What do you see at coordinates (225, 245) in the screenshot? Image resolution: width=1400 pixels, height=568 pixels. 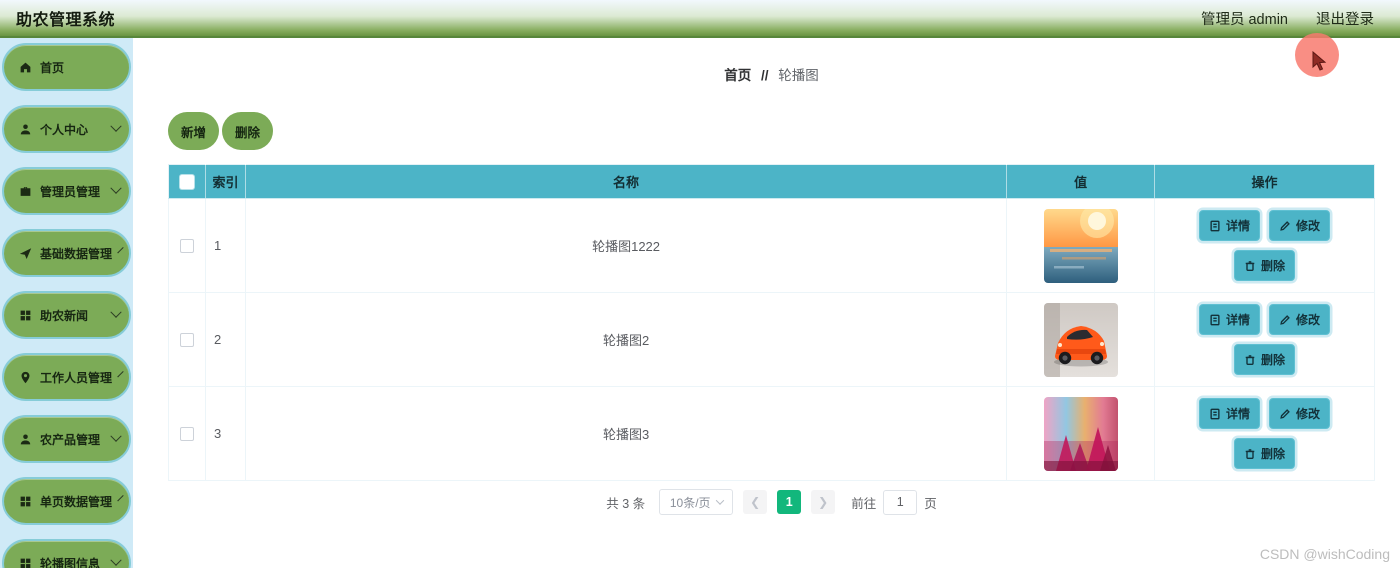 I see `row-index: 1` at bounding box center [225, 245].